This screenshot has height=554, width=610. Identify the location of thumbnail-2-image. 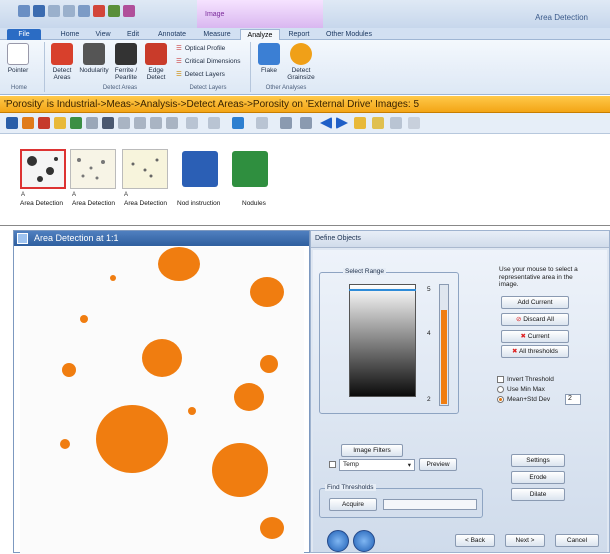
(91, 169).